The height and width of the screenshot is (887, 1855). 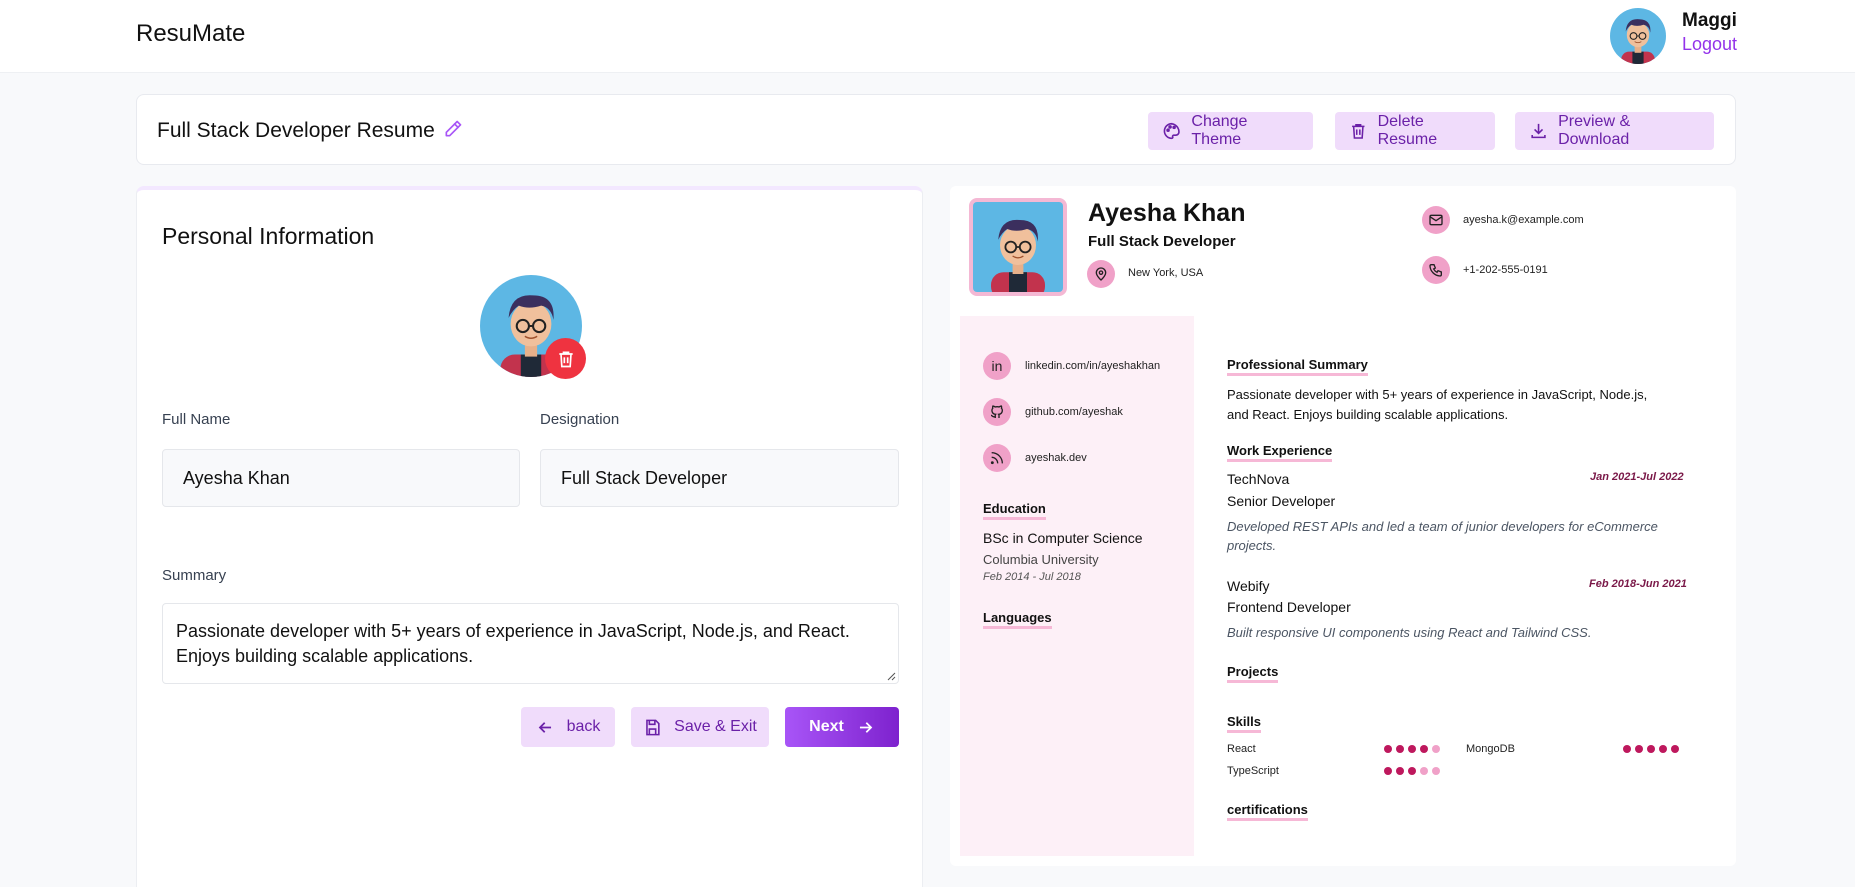 What do you see at coordinates (1281, 501) in the screenshot?
I see `work-title: Senior Developer` at bounding box center [1281, 501].